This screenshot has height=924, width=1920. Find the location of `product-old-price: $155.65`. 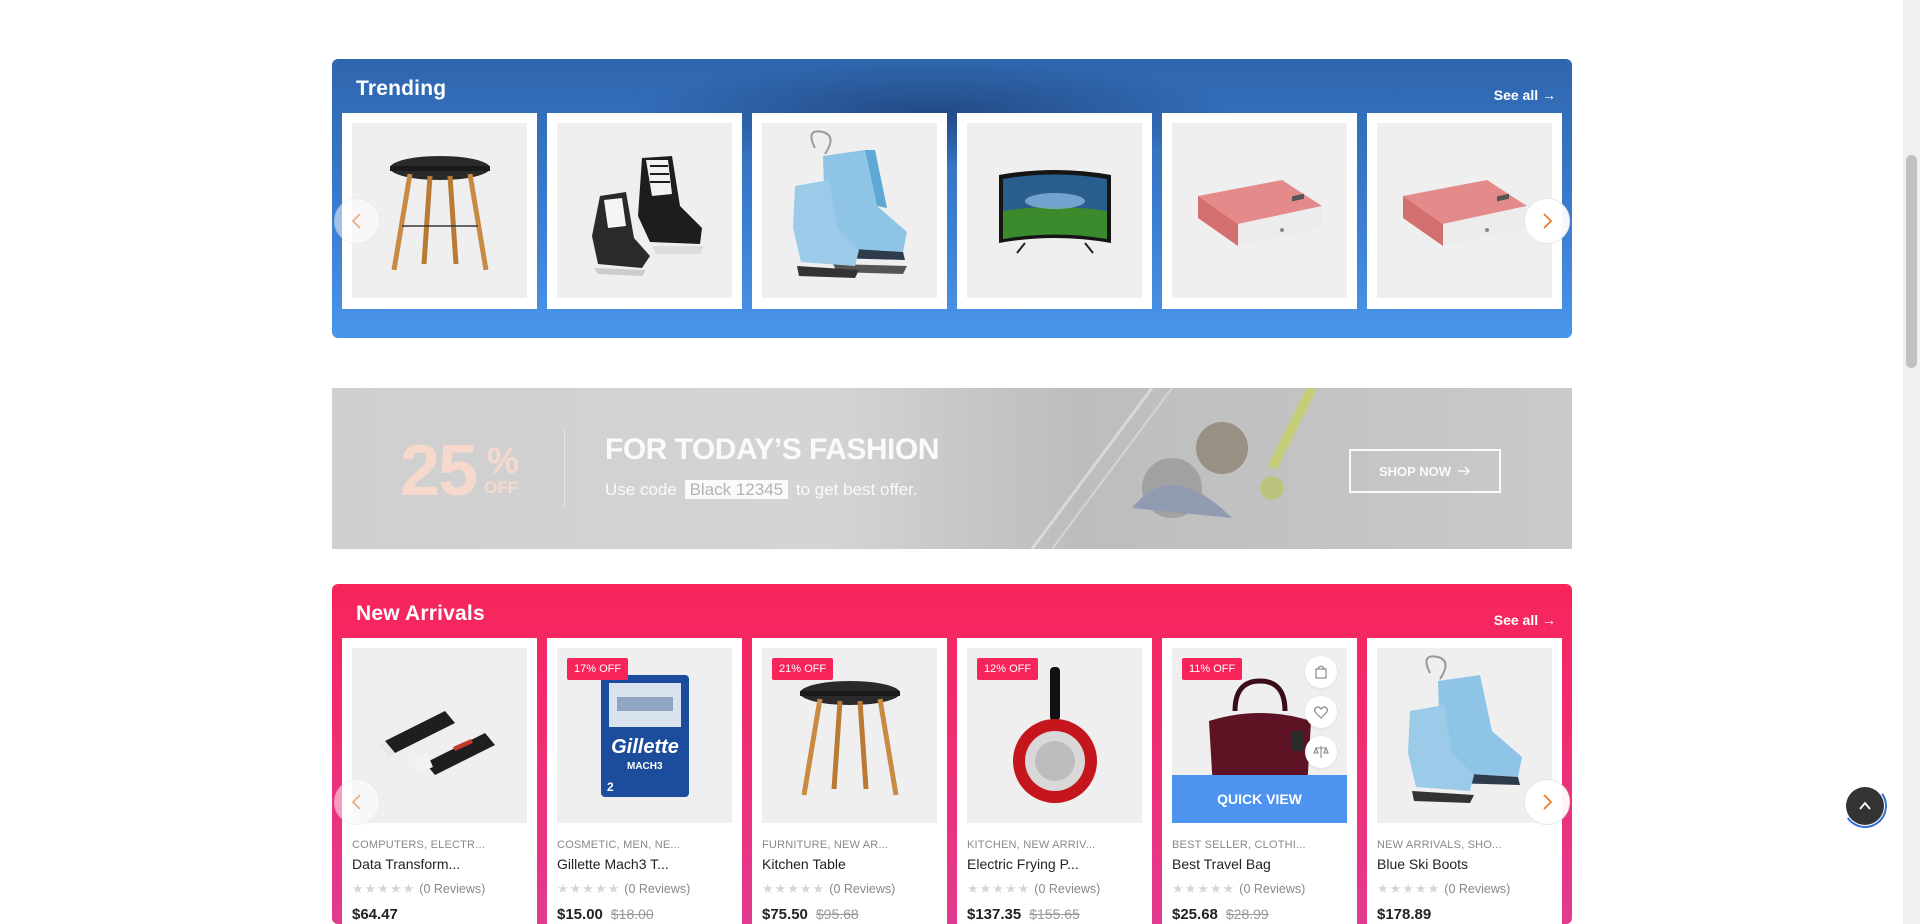

product-old-price: $155.65 is located at coordinates (1054, 914).